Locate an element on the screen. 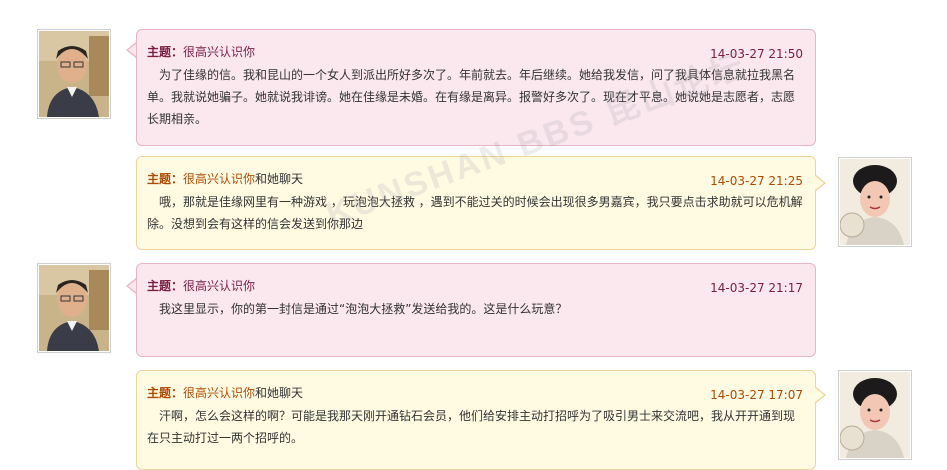 The height and width of the screenshot is (470, 947). timestamp: 14-03-27 17:07 is located at coordinates (756, 395).